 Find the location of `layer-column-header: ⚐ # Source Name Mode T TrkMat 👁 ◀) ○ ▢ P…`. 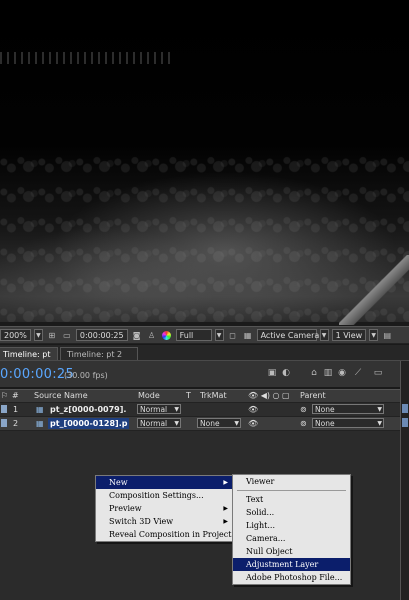

layer-column-header: ⚐ # Source Name Mode T TrkMat 👁 ◀) ○ ▢ P… is located at coordinates (200, 396).